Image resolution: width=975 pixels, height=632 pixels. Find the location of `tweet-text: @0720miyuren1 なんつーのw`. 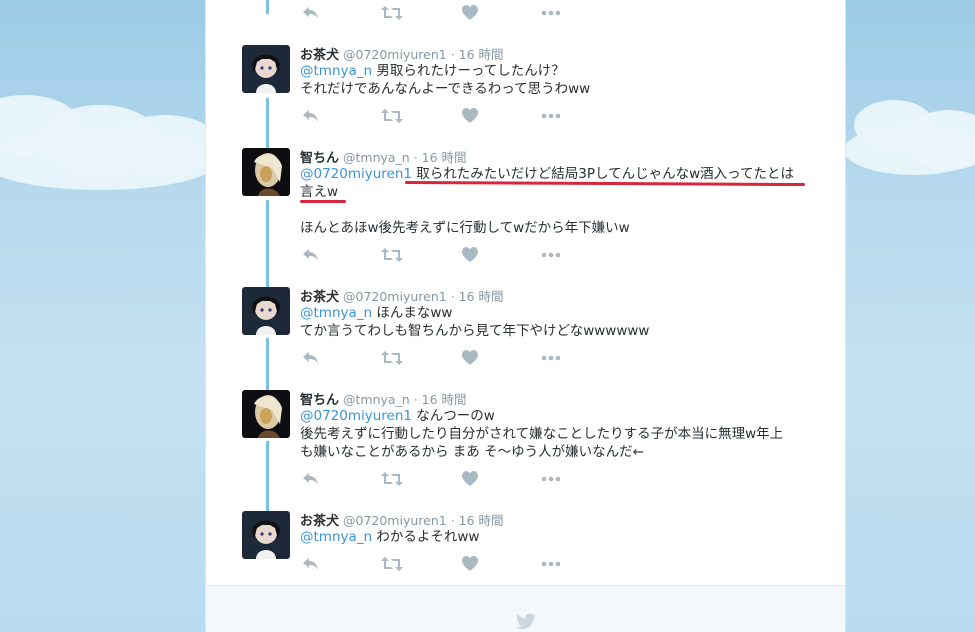

tweet-text: @0720miyuren1 なんつーのw is located at coordinates (397, 416).